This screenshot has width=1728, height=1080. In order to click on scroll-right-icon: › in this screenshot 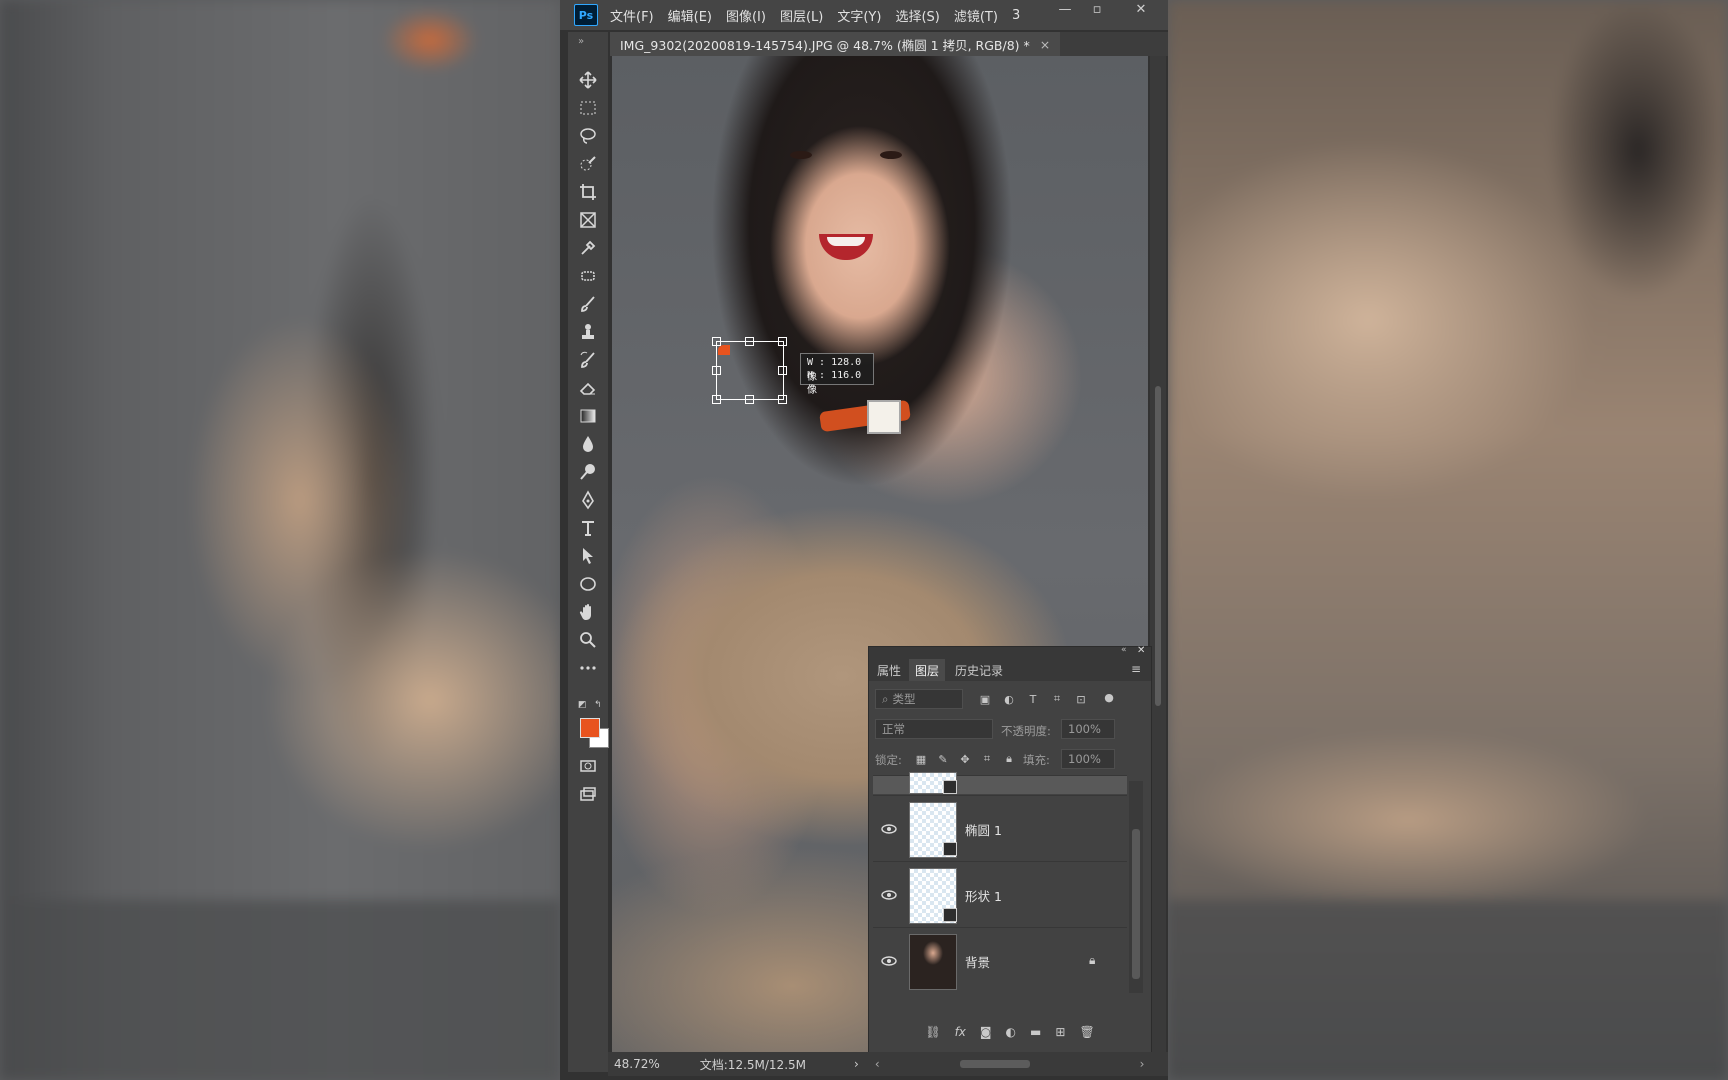, I will do `click(1142, 1064)`.